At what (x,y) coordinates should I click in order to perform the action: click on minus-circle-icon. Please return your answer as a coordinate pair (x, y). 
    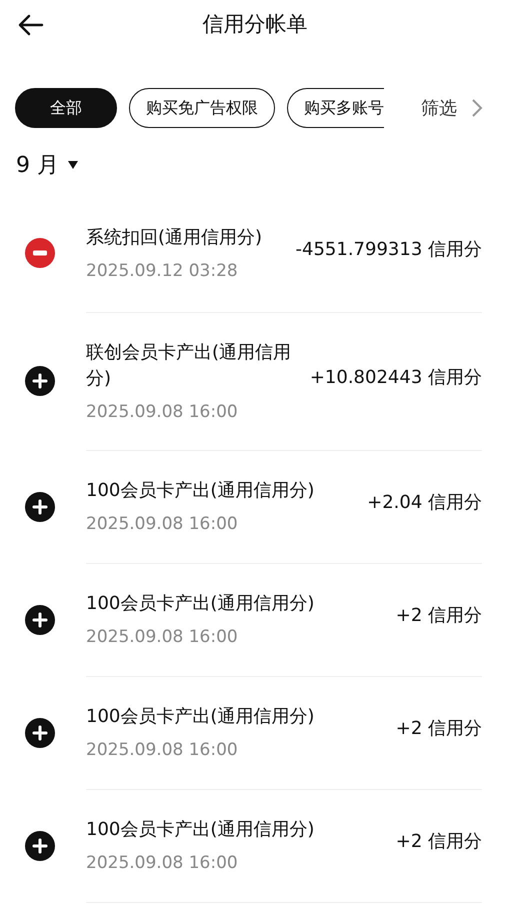
    Looking at the image, I should click on (40, 253).